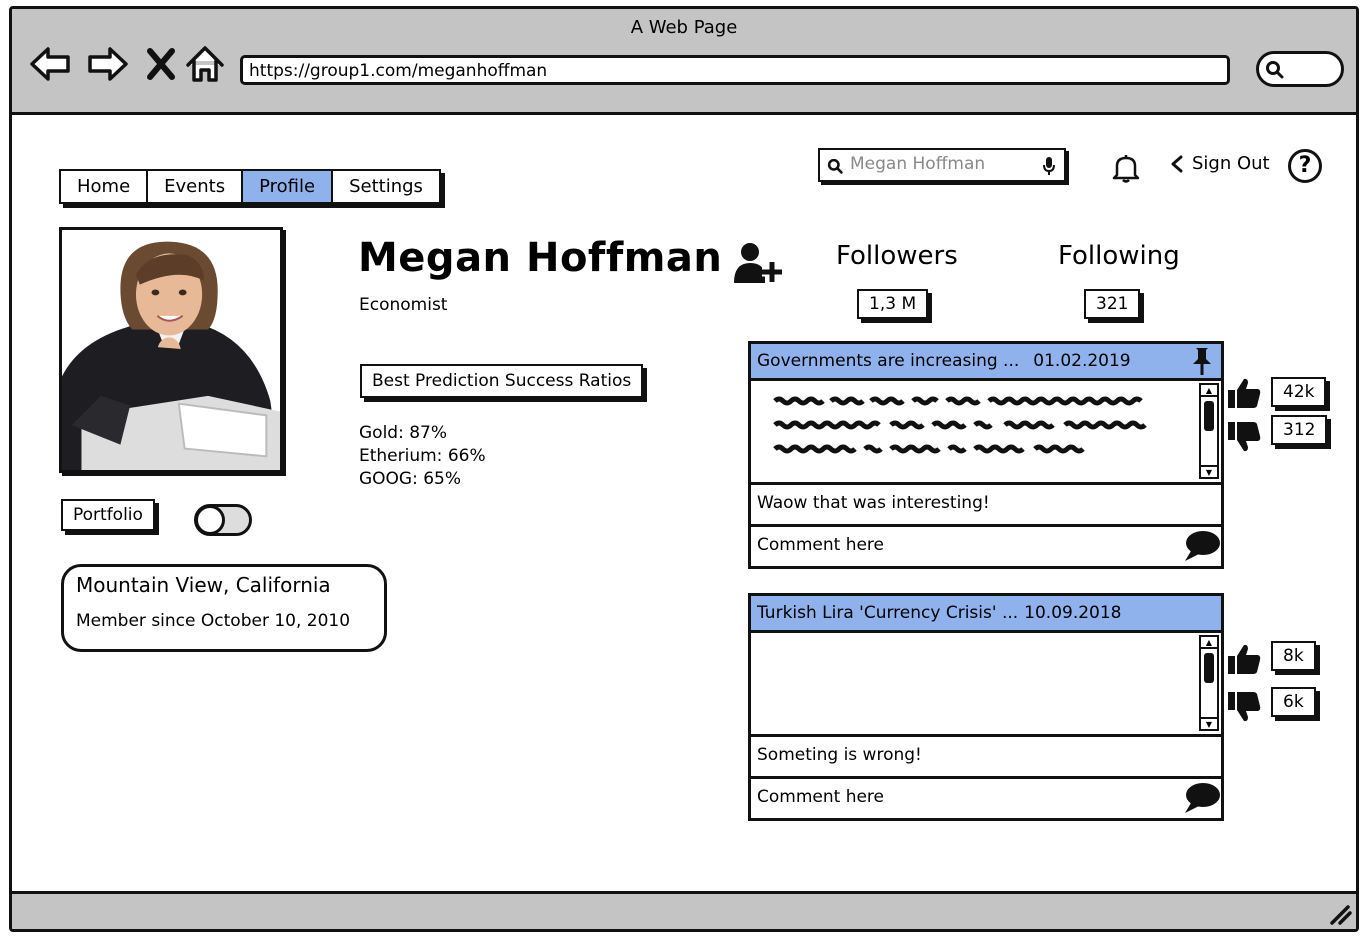 This screenshot has height=942, width=1366. Describe the element at coordinates (1073, 613) in the screenshot. I see `post-date: 10.09.2018` at that location.